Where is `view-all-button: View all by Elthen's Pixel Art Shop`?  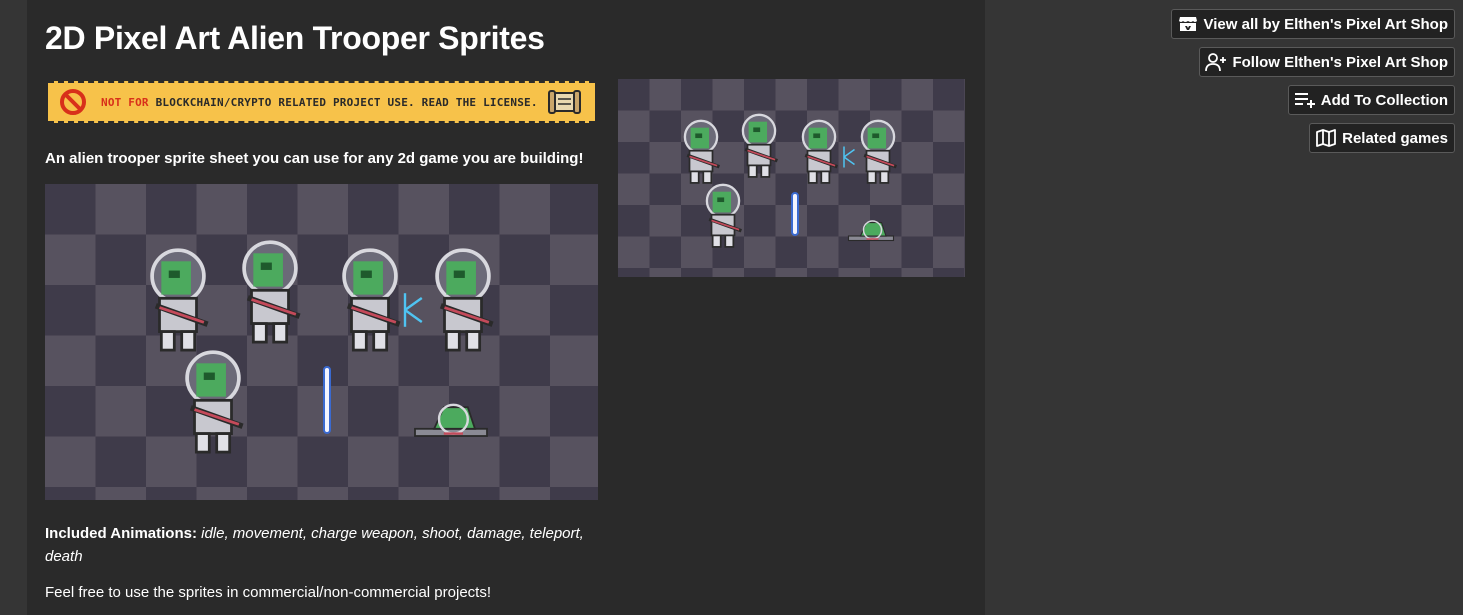 view-all-button: View all by Elthen's Pixel Art Shop is located at coordinates (1312, 24).